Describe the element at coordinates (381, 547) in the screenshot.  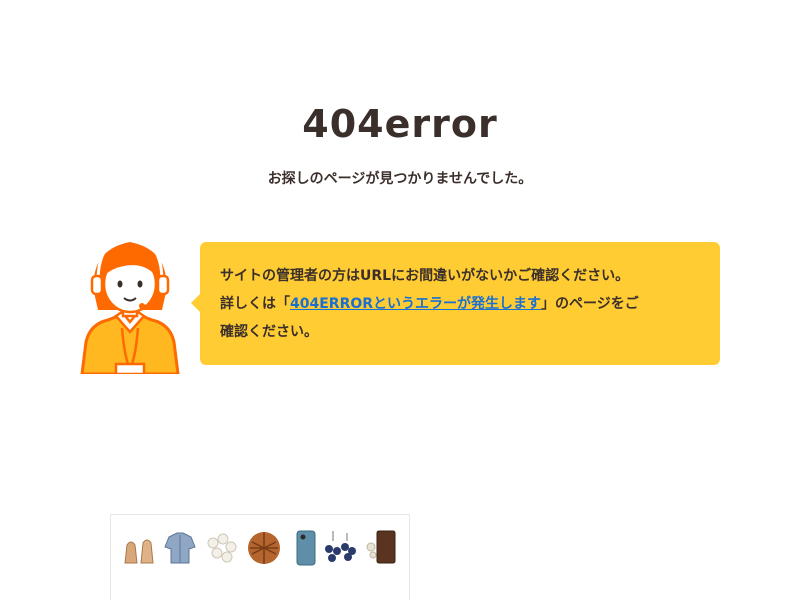
I see `wallet-icon` at that location.